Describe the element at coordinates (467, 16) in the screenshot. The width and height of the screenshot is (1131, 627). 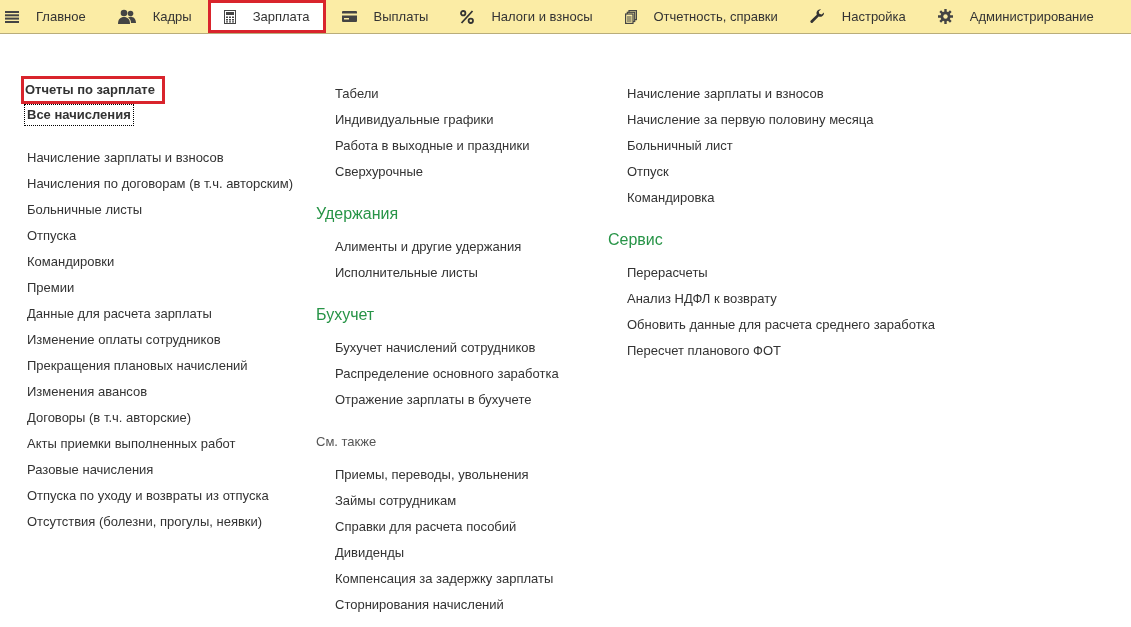
I see `percent-icon` at that location.